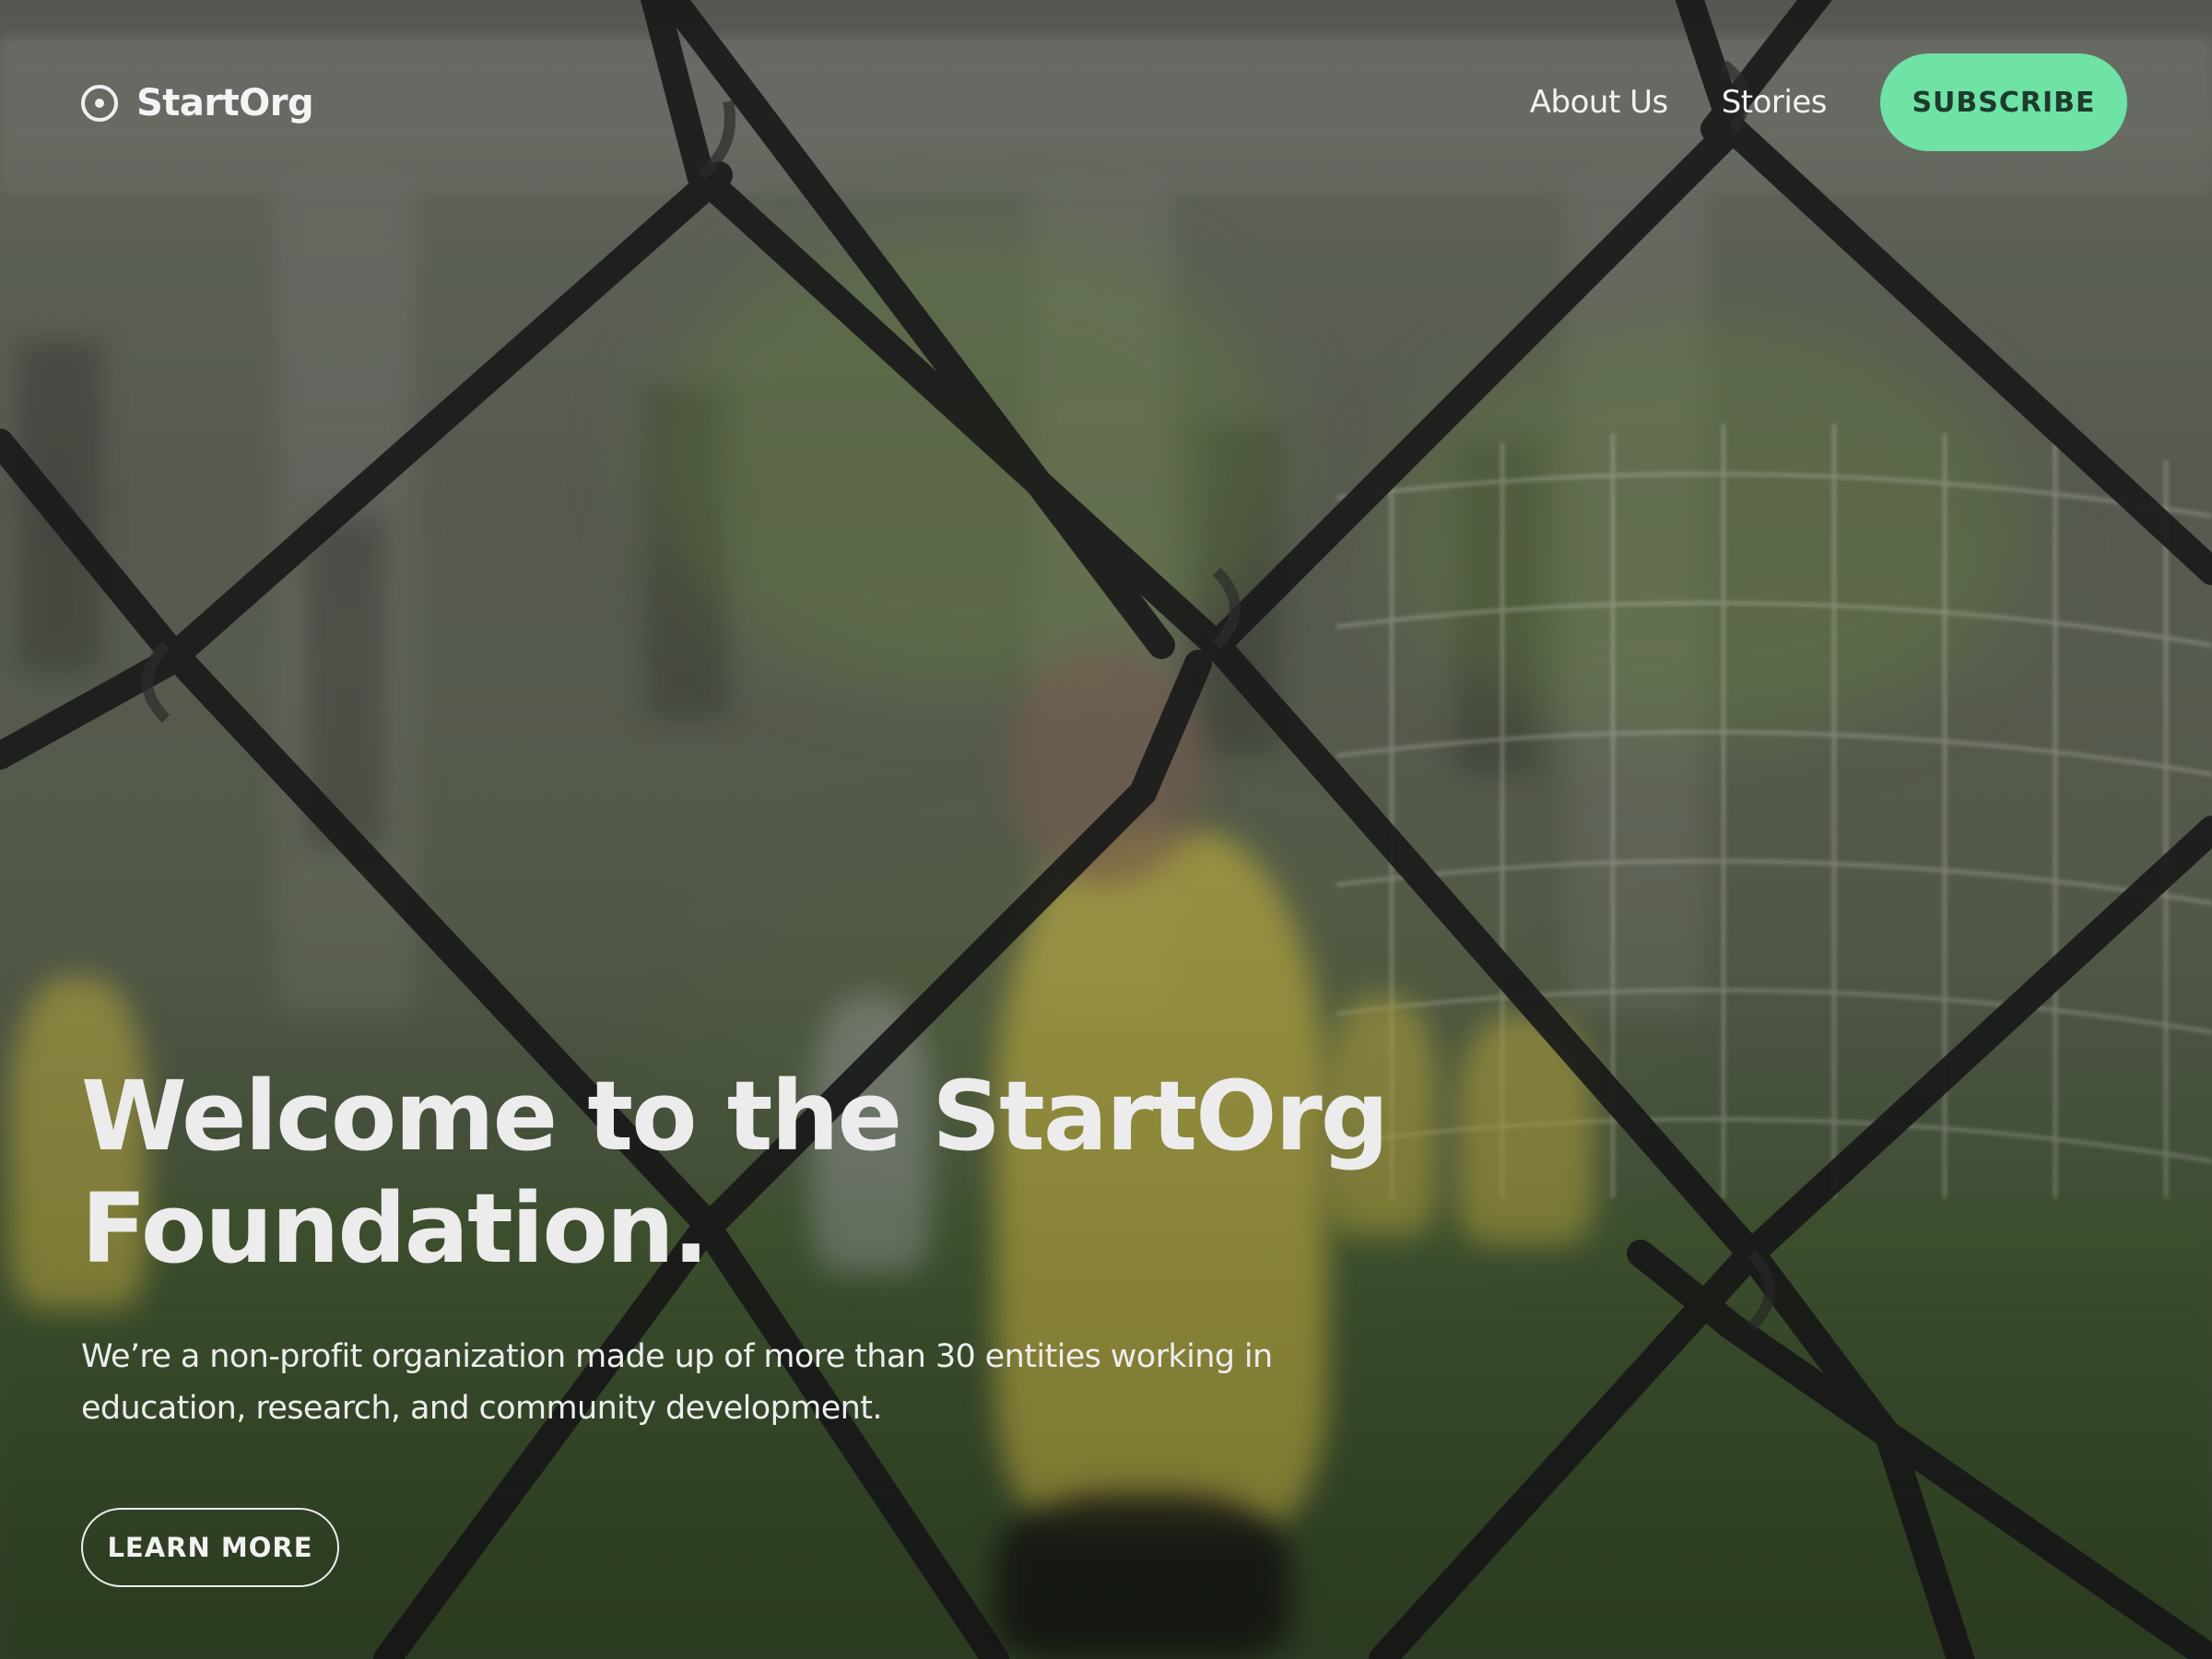 The width and height of the screenshot is (2212, 1659). I want to click on brand-logo-link: StartOrg, so click(197, 103).